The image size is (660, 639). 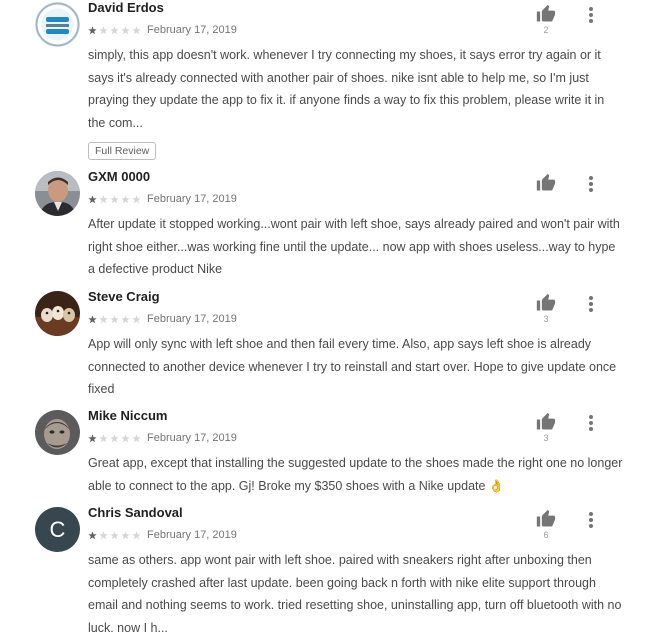 I want to click on helpful-button: 2, so click(x=546, y=21).